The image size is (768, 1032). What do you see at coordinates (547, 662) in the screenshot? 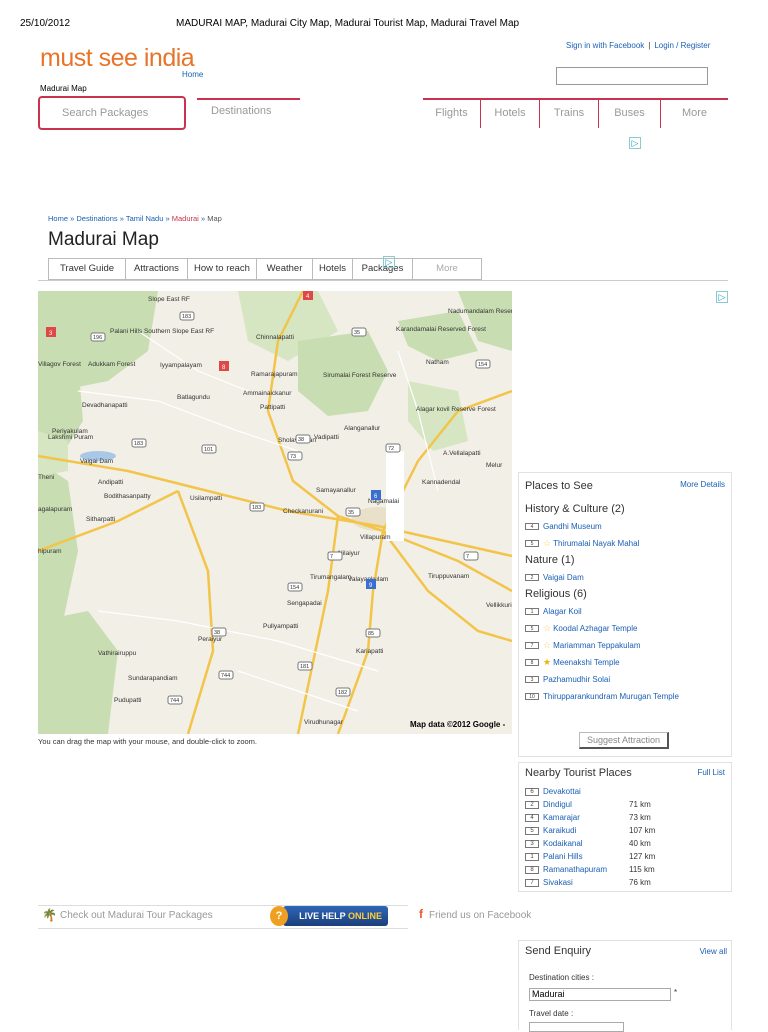
I see `star-filled-icon: ★` at bounding box center [547, 662].